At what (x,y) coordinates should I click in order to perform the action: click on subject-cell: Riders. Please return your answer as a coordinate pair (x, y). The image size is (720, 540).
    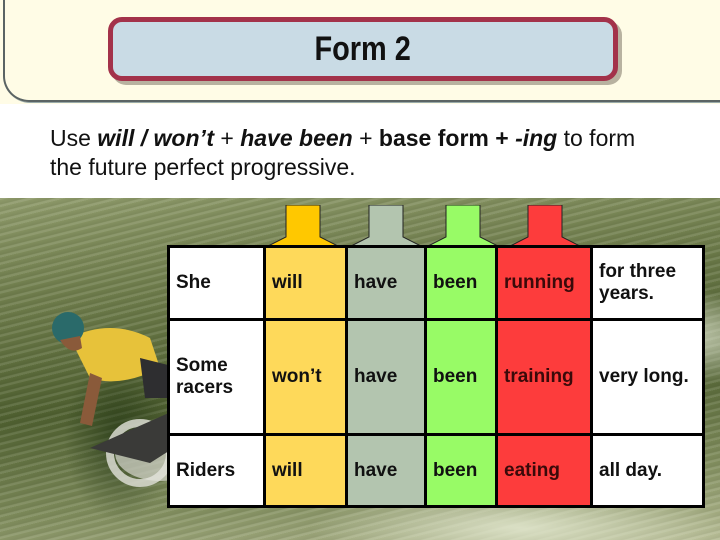
    Looking at the image, I should click on (216, 470).